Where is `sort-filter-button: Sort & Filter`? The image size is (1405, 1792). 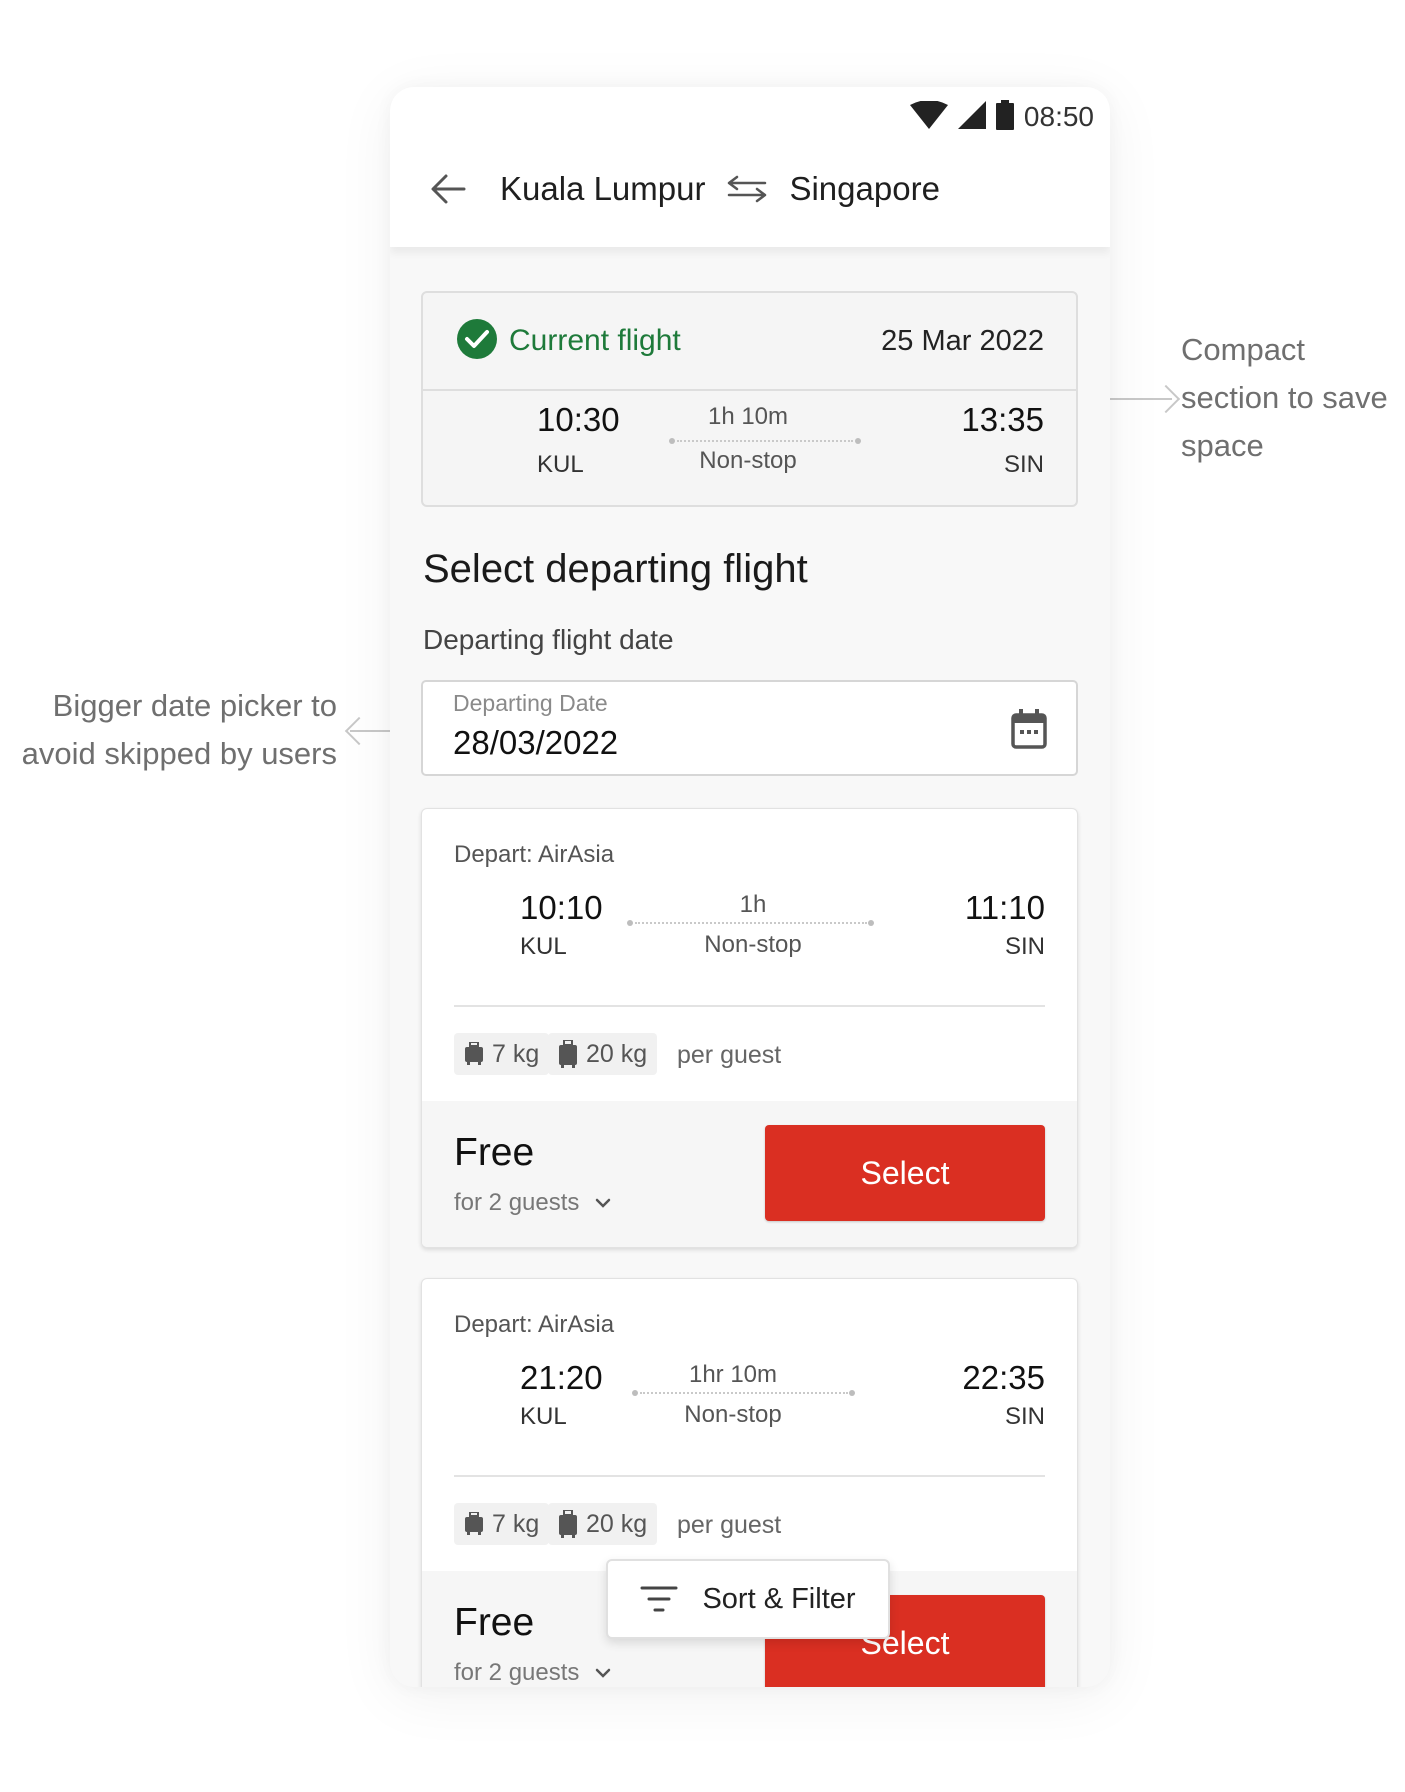 sort-filter-button: Sort & Filter is located at coordinates (748, 1599).